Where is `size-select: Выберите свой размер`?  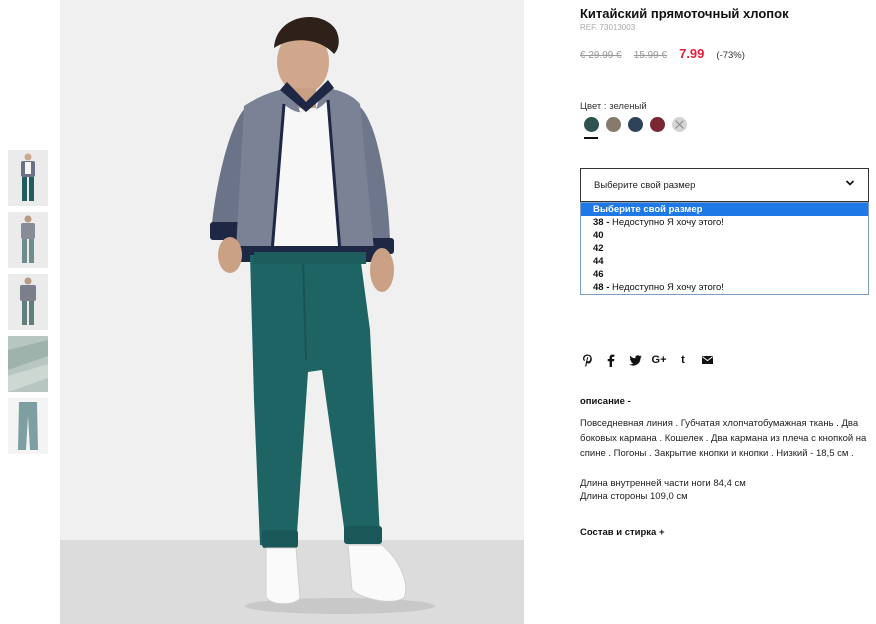
size-select: Выберите свой размер is located at coordinates (724, 185).